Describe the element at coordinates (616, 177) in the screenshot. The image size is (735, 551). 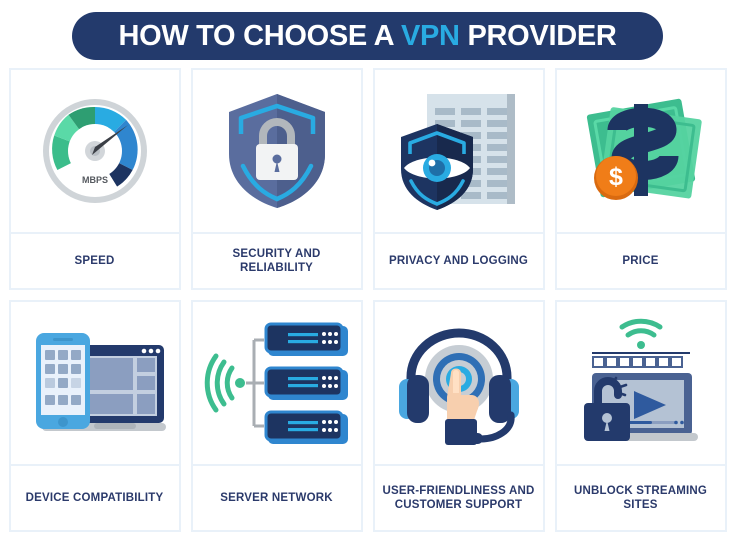
I see `coin-dollar-glyph: $` at that location.